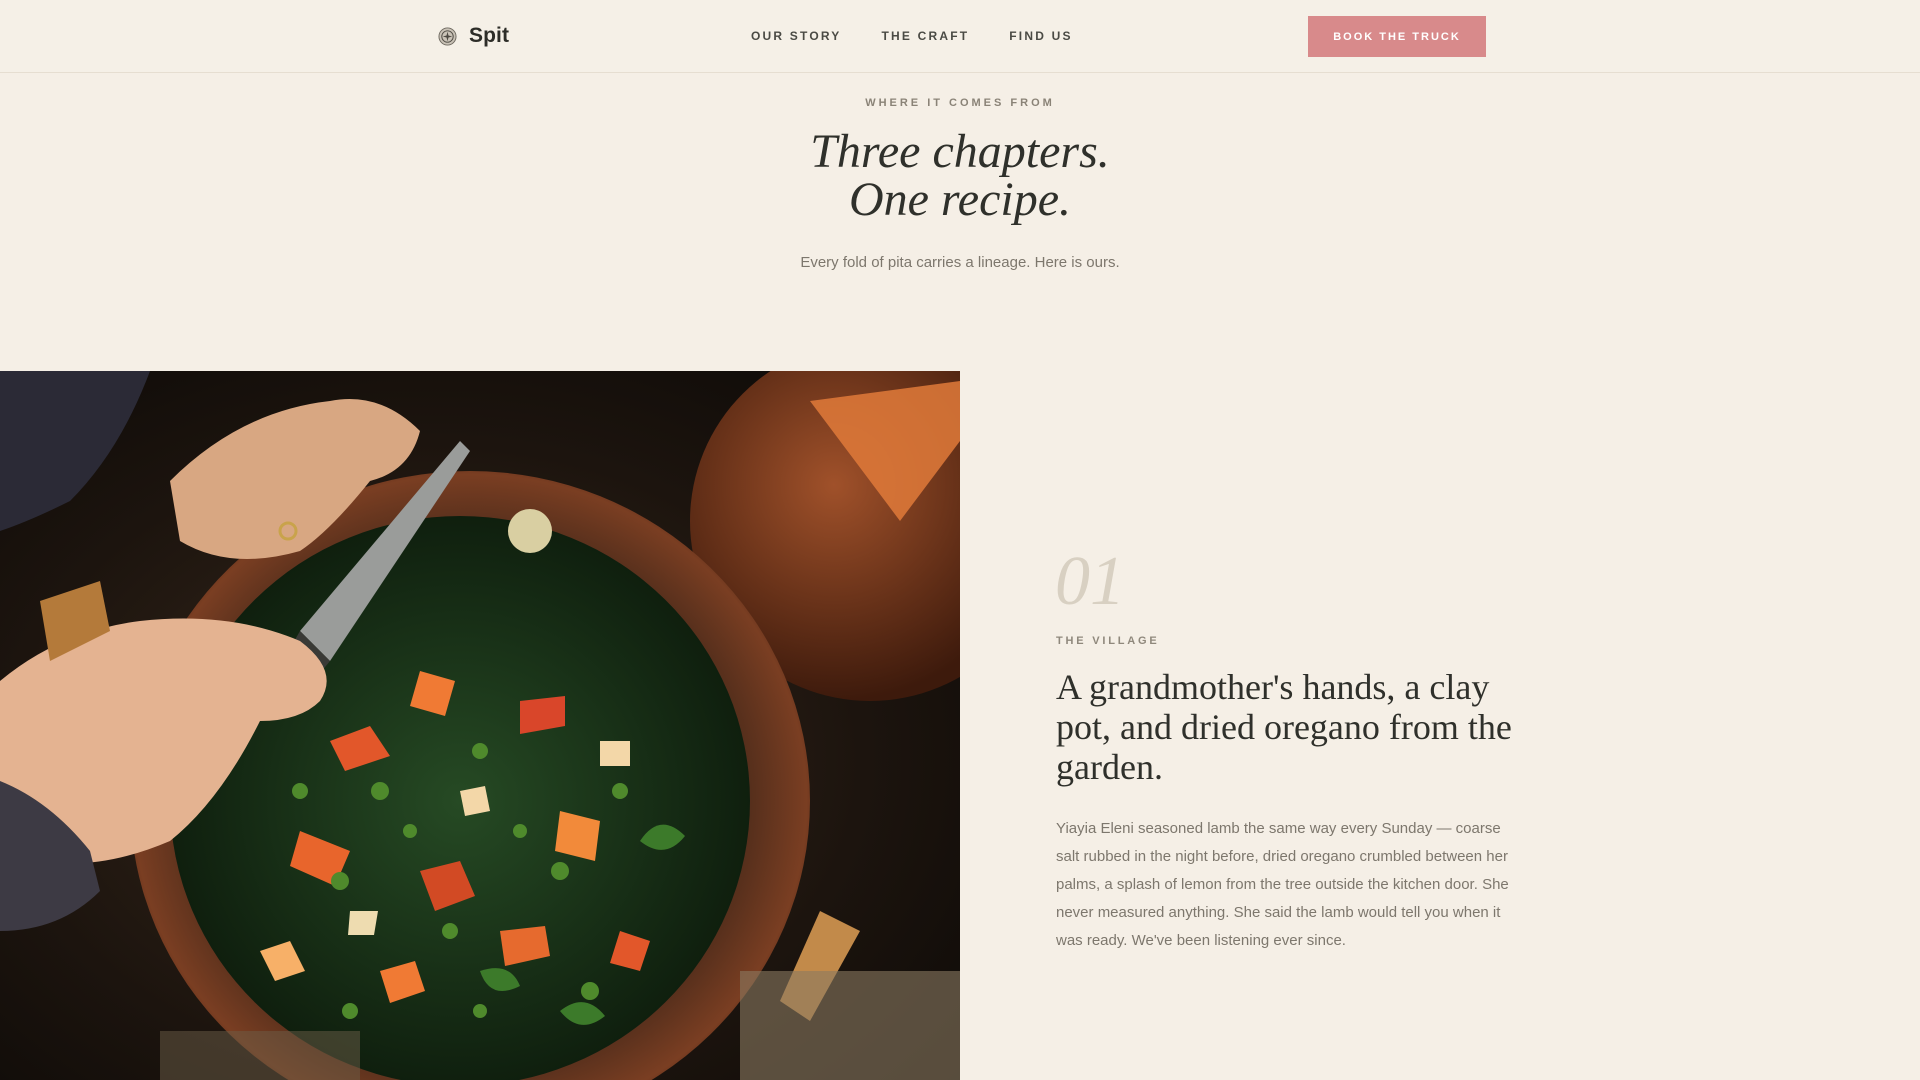 The image size is (1920, 1080). Describe the element at coordinates (1090, 581) in the screenshot. I see `chapter-number: 01` at that location.